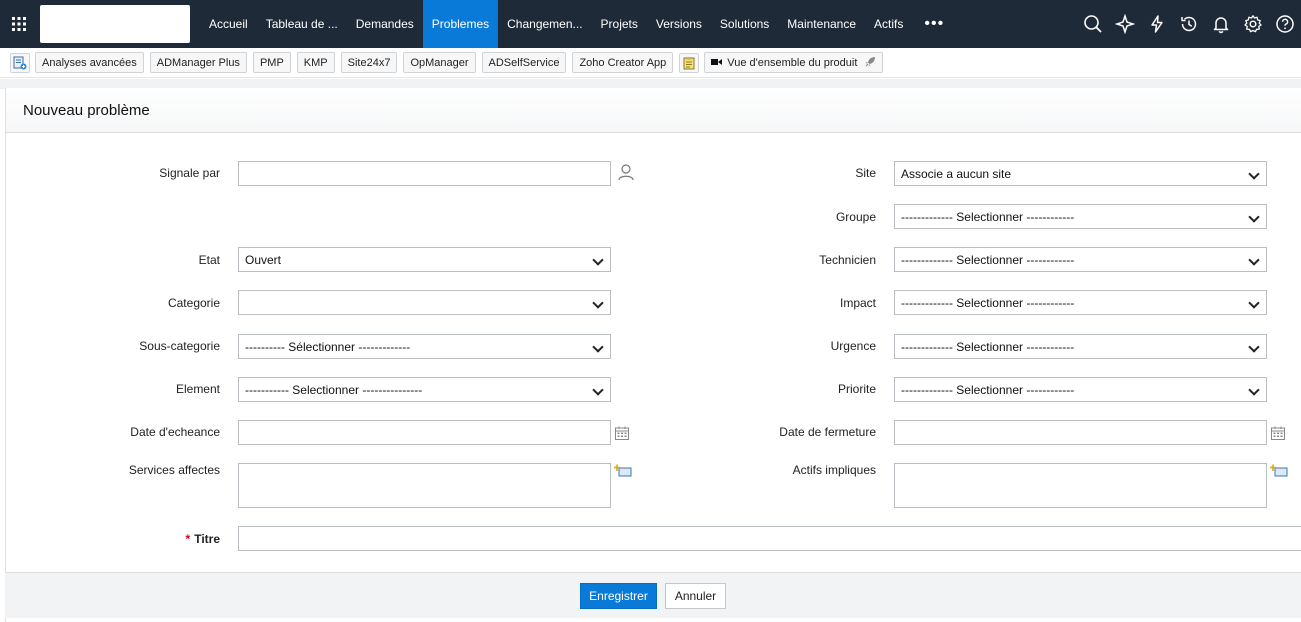 The width and height of the screenshot is (1301, 622). I want to click on video-camera-icon, so click(717, 63).